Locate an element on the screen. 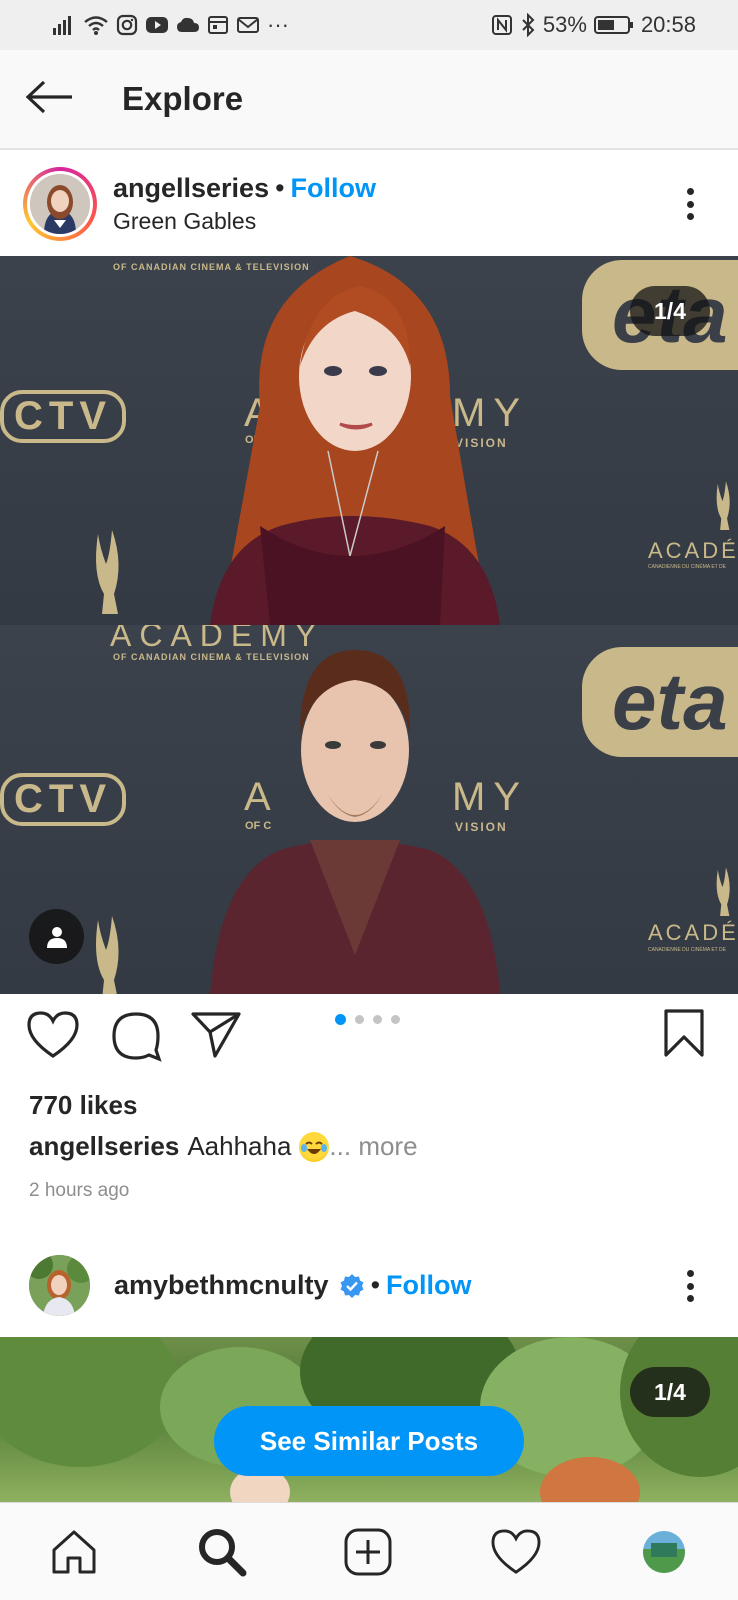 The width and height of the screenshot is (738, 1600). like-button is located at coordinates (53, 1035).